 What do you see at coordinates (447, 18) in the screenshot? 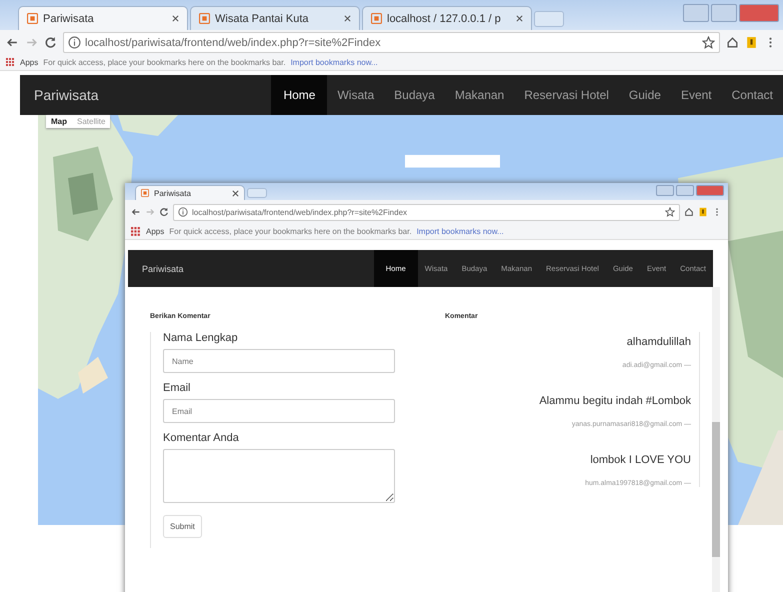
I see `browser-tab: localhost / 127.0.0.1 / p` at bounding box center [447, 18].